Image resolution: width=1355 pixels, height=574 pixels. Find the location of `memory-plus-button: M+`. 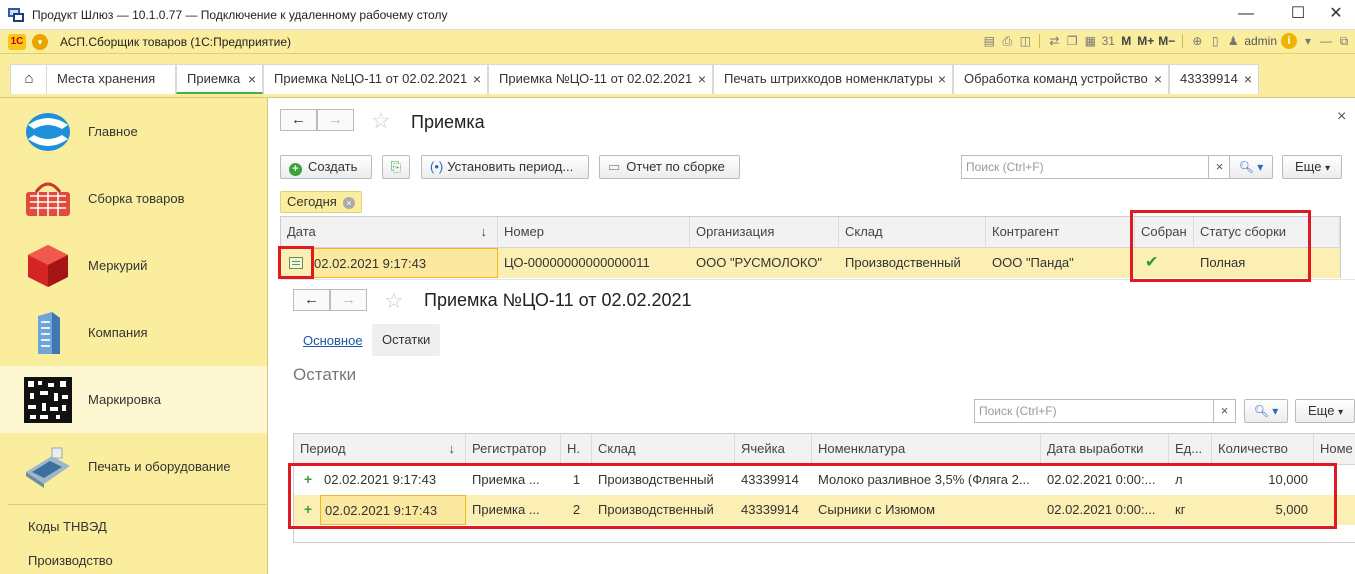

memory-plus-button: M+ is located at coordinates (1145, 41).